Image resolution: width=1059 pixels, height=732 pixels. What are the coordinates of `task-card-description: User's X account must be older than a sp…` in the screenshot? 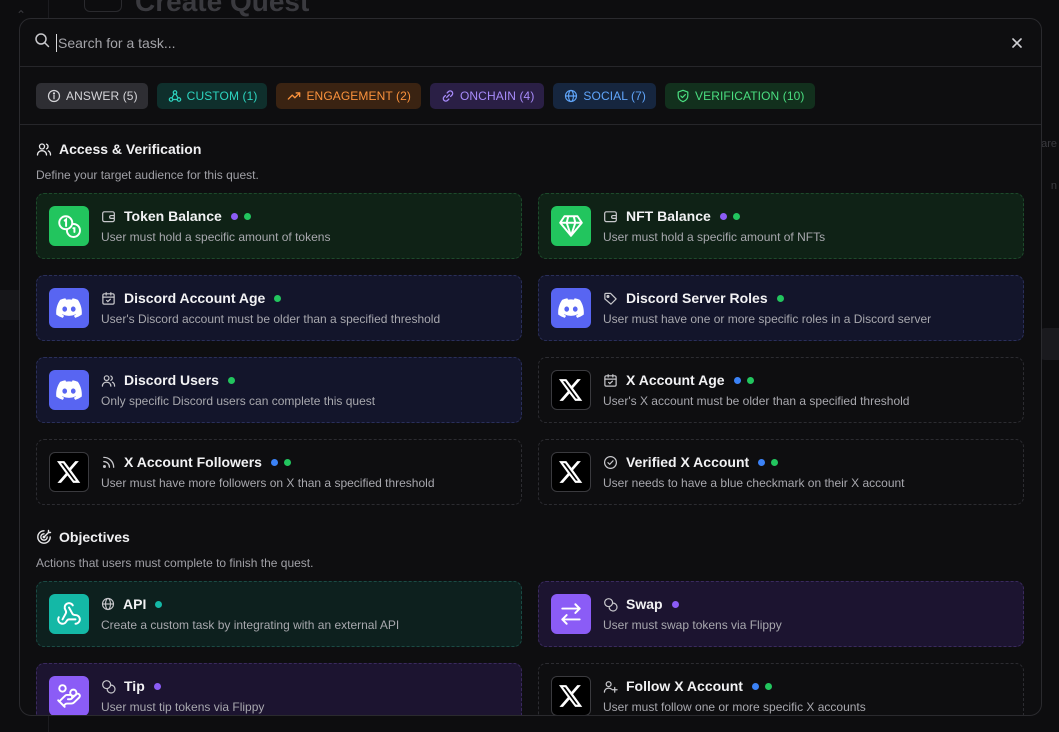 It's located at (756, 401).